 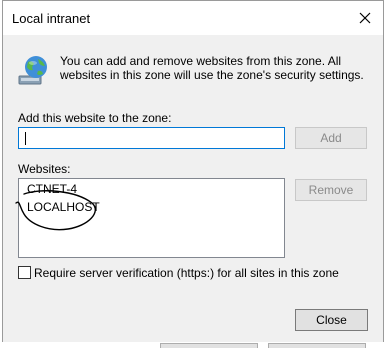 I want to click on close-button: Close, so click(x=331, y=320).